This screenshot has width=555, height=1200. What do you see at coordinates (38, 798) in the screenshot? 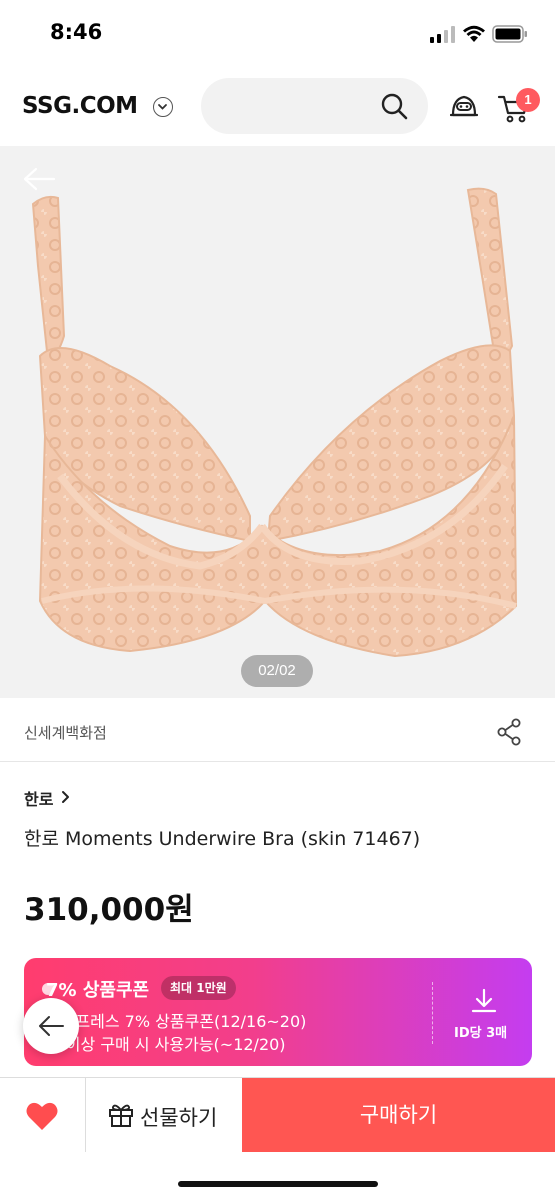
I see `brand-link: 한로` at bounding box center [38, 798].